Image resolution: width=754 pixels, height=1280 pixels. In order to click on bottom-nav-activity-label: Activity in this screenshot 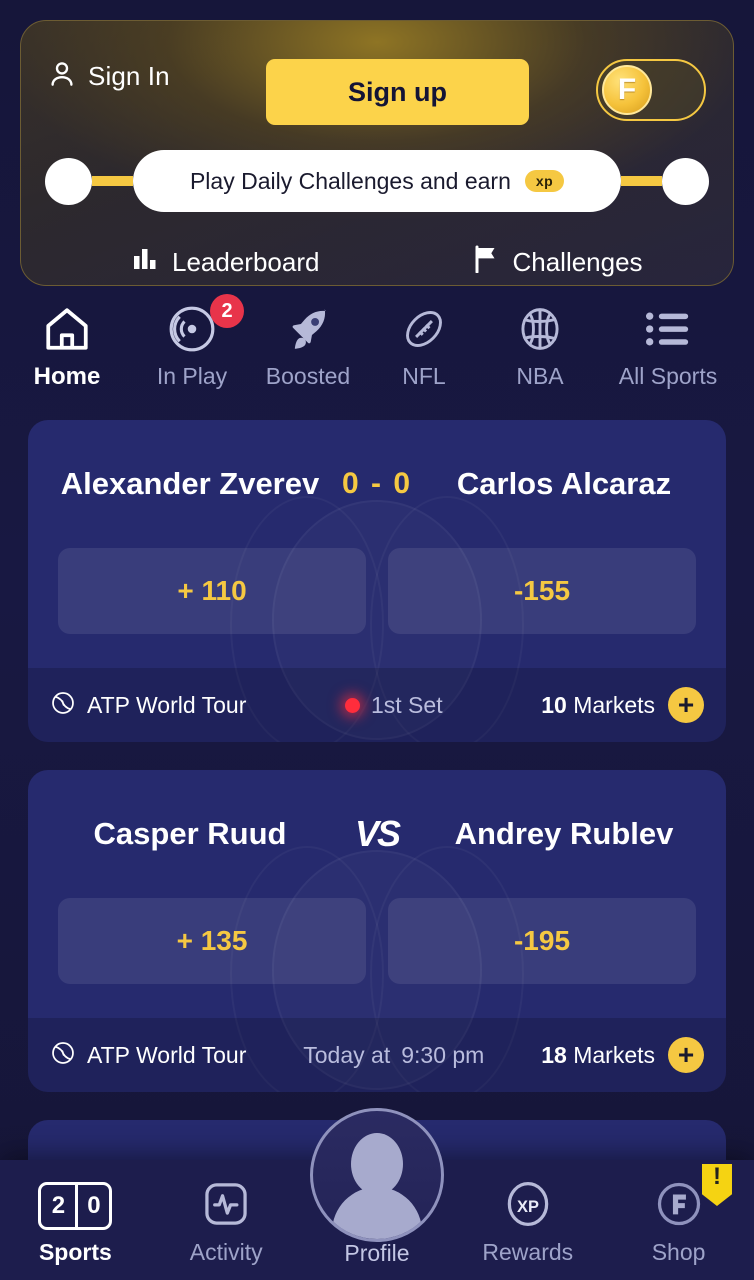, I will do `click(226, 1252)`.